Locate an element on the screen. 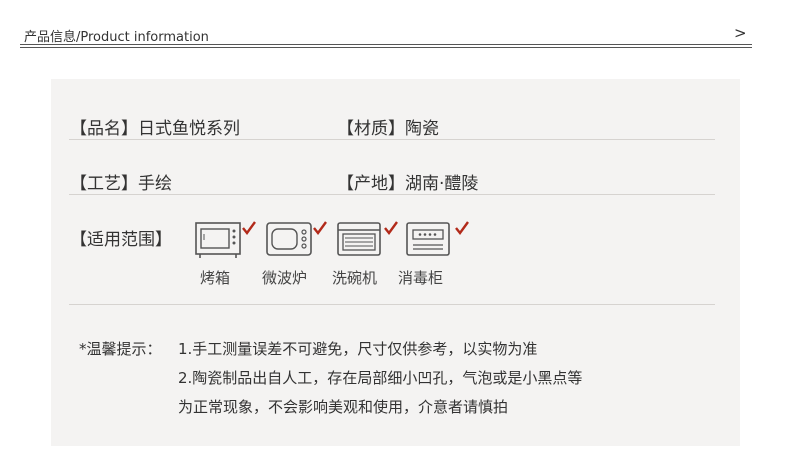 The height and width of the screenshot is (470, 790). product-craft: 【工艺】手绘 is located at coordinates (121, 184).